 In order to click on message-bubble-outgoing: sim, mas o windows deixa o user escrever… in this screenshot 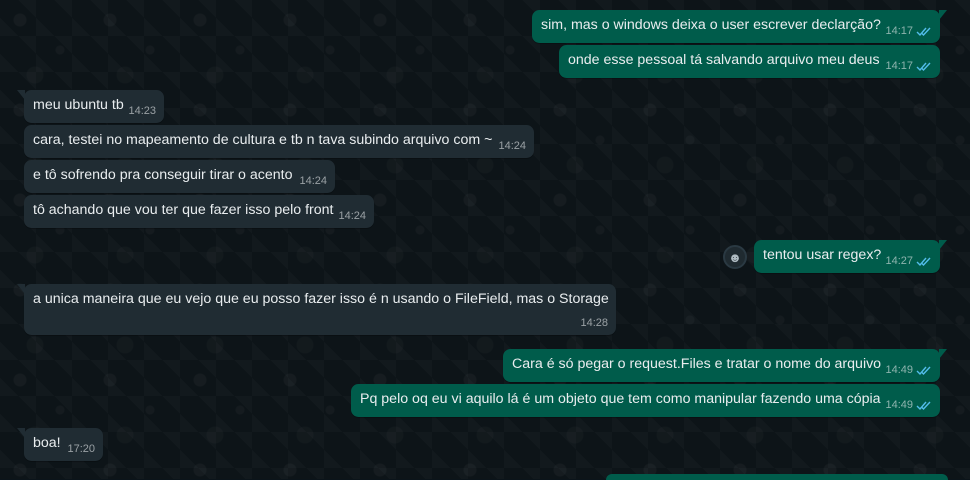, I will do `click(739, 26)`.